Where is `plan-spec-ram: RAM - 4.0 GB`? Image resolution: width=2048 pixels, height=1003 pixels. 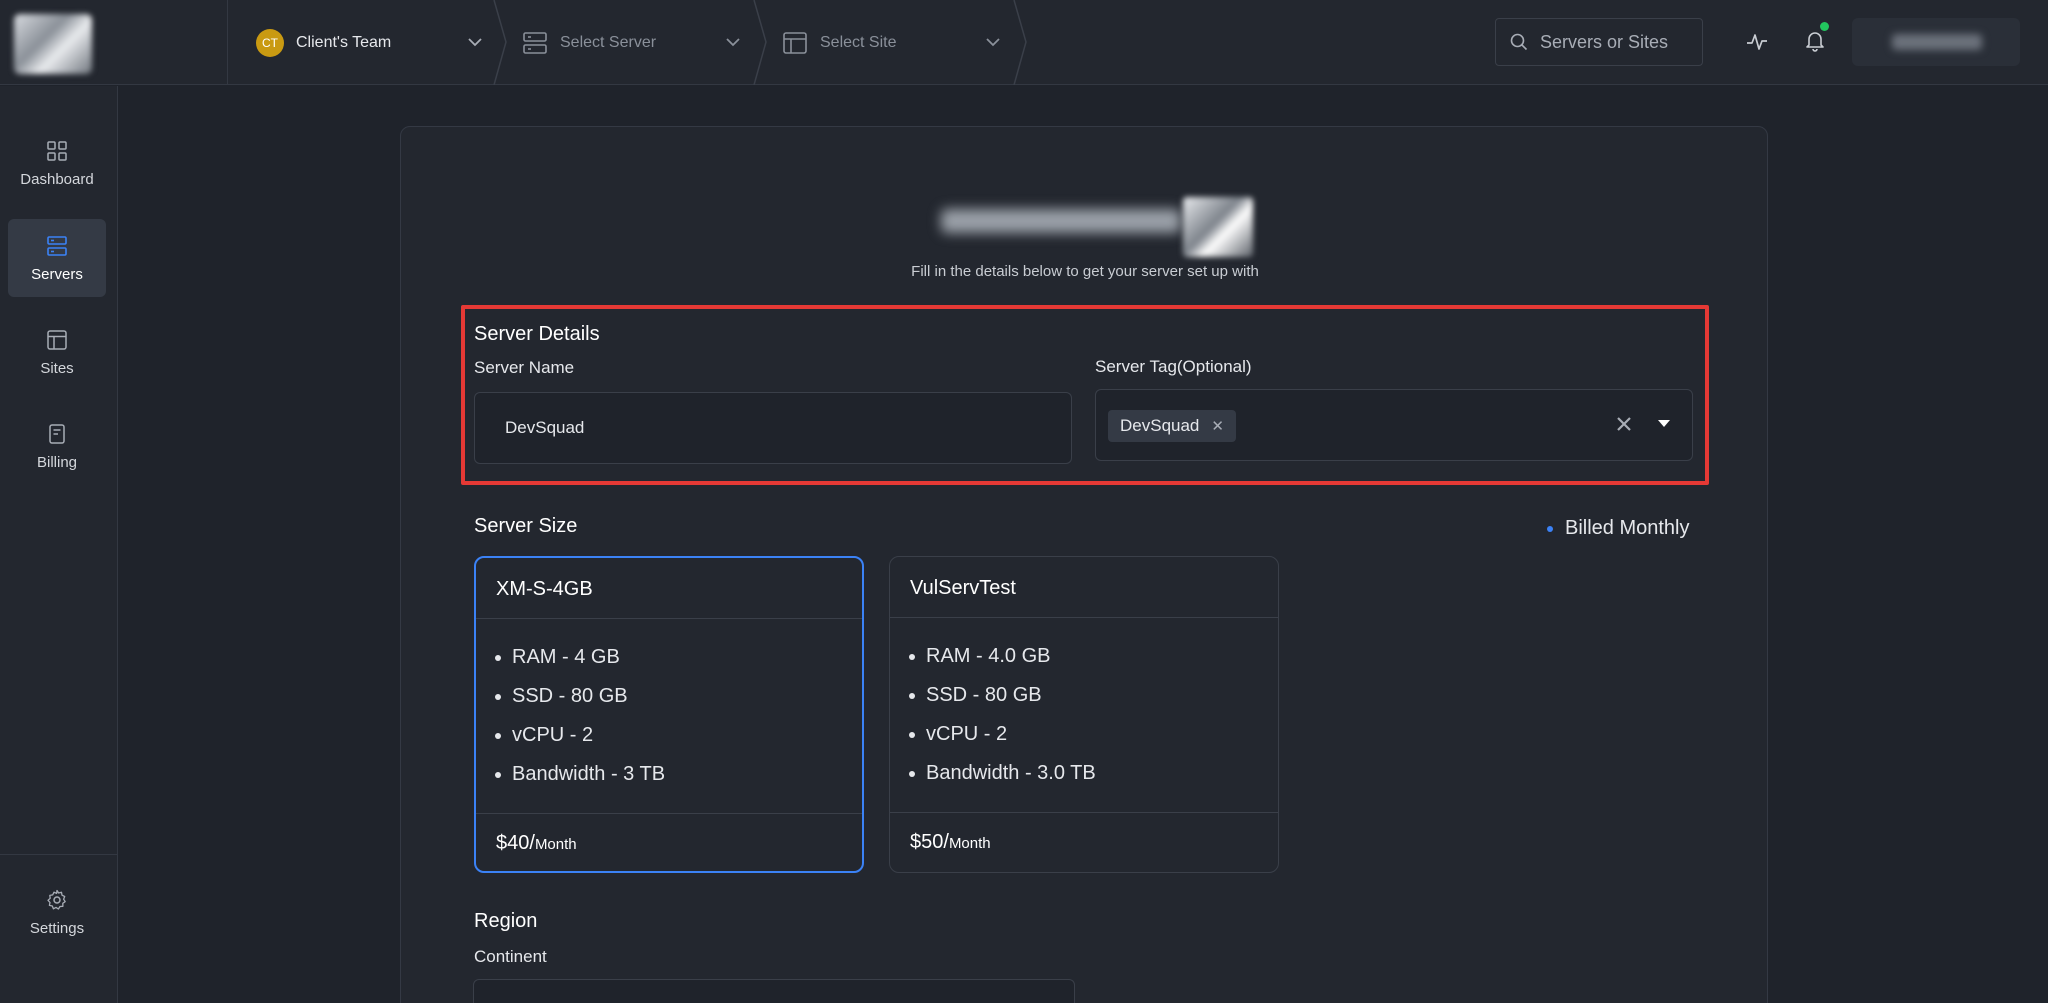 plan-spec-ram: RAM - 4.0 GB is located at coordinates (1002, 656).